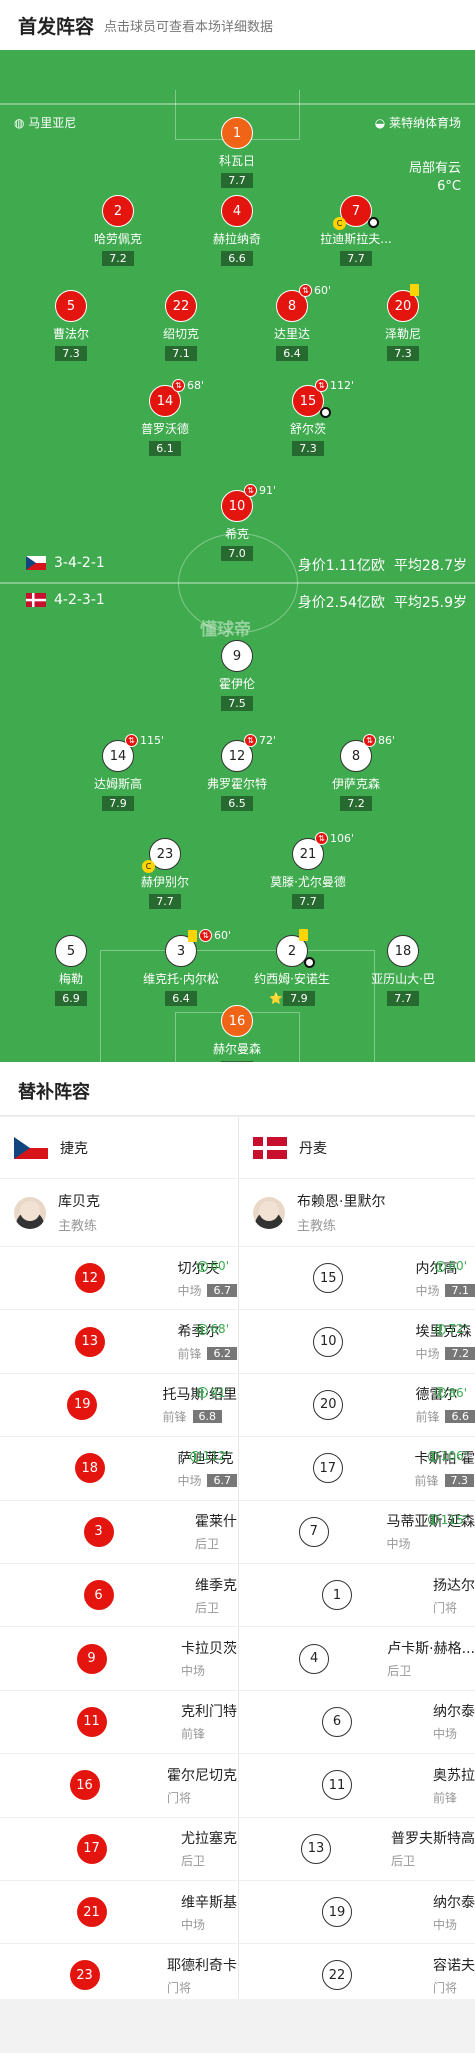  What do you see at coordinates (181, 325) in the screenshot?
I see `player-home: 22 绍切克 7.1` at bounding box center [181, 325].